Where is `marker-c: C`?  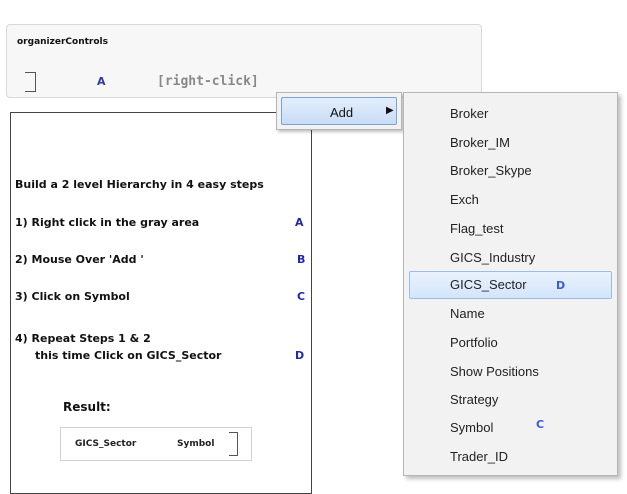
marker-c: C is located at coordinates (540, 424).